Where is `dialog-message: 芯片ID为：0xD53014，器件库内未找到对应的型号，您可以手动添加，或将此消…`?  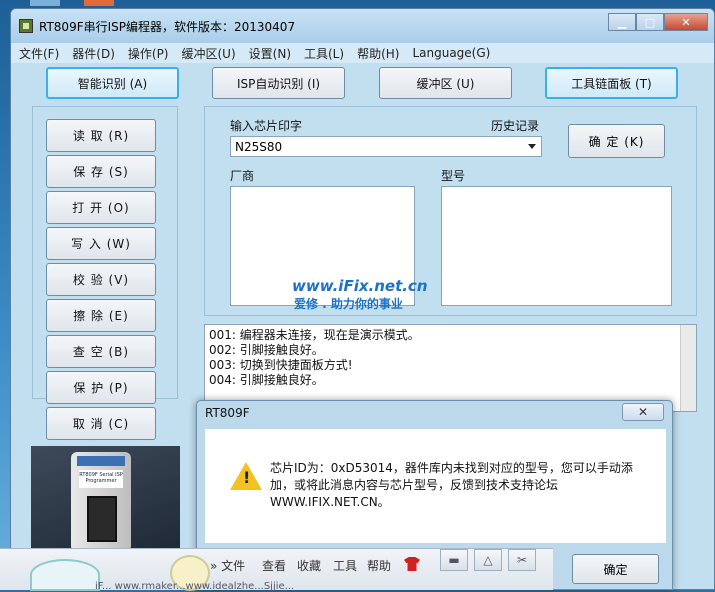 dialog-message: 芯片ID为：0xD53014，器件库内未找到对应的型号，您可以手动添加，或将此消… is located at coordinates (451, 485).